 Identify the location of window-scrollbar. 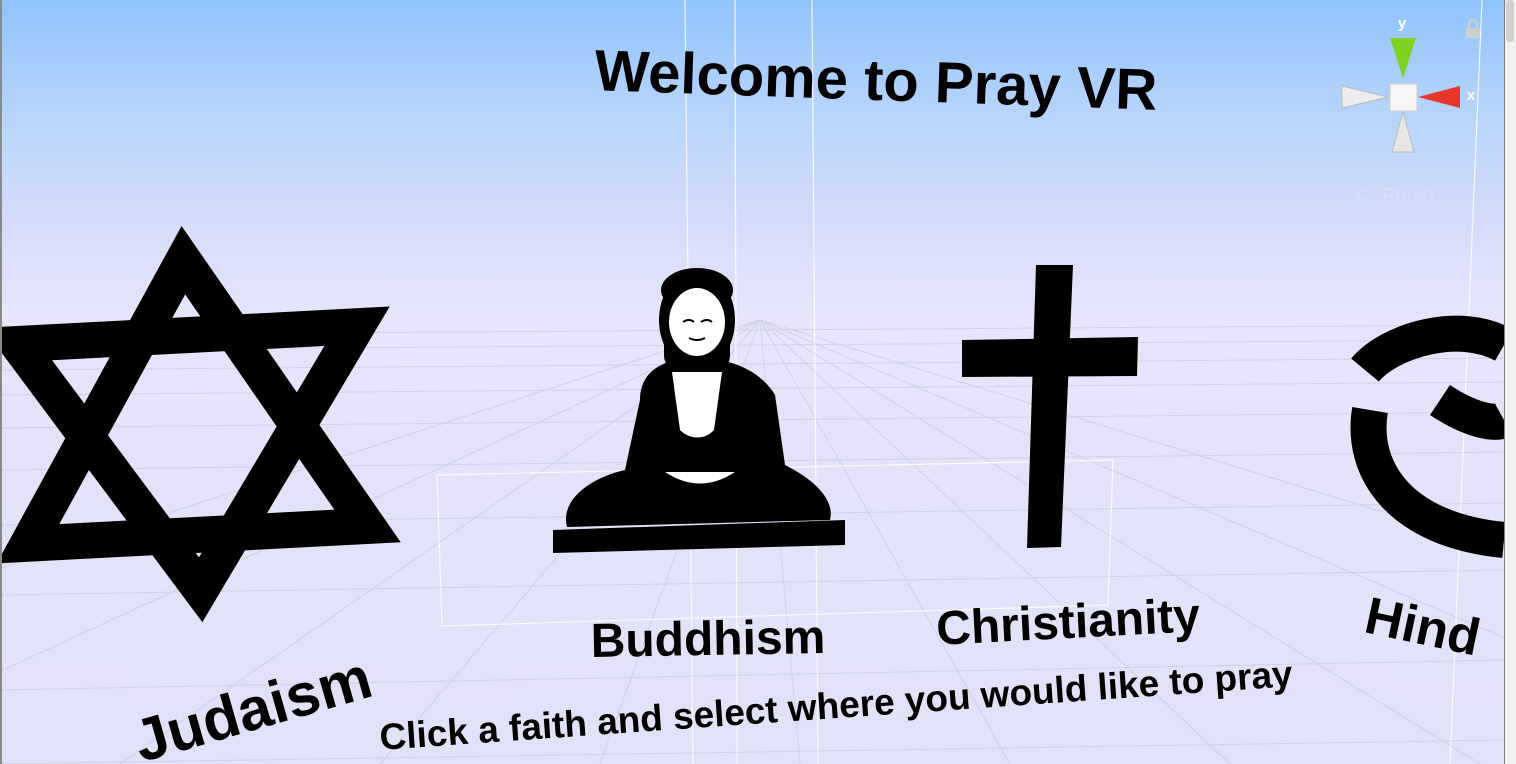
(1510, 382).